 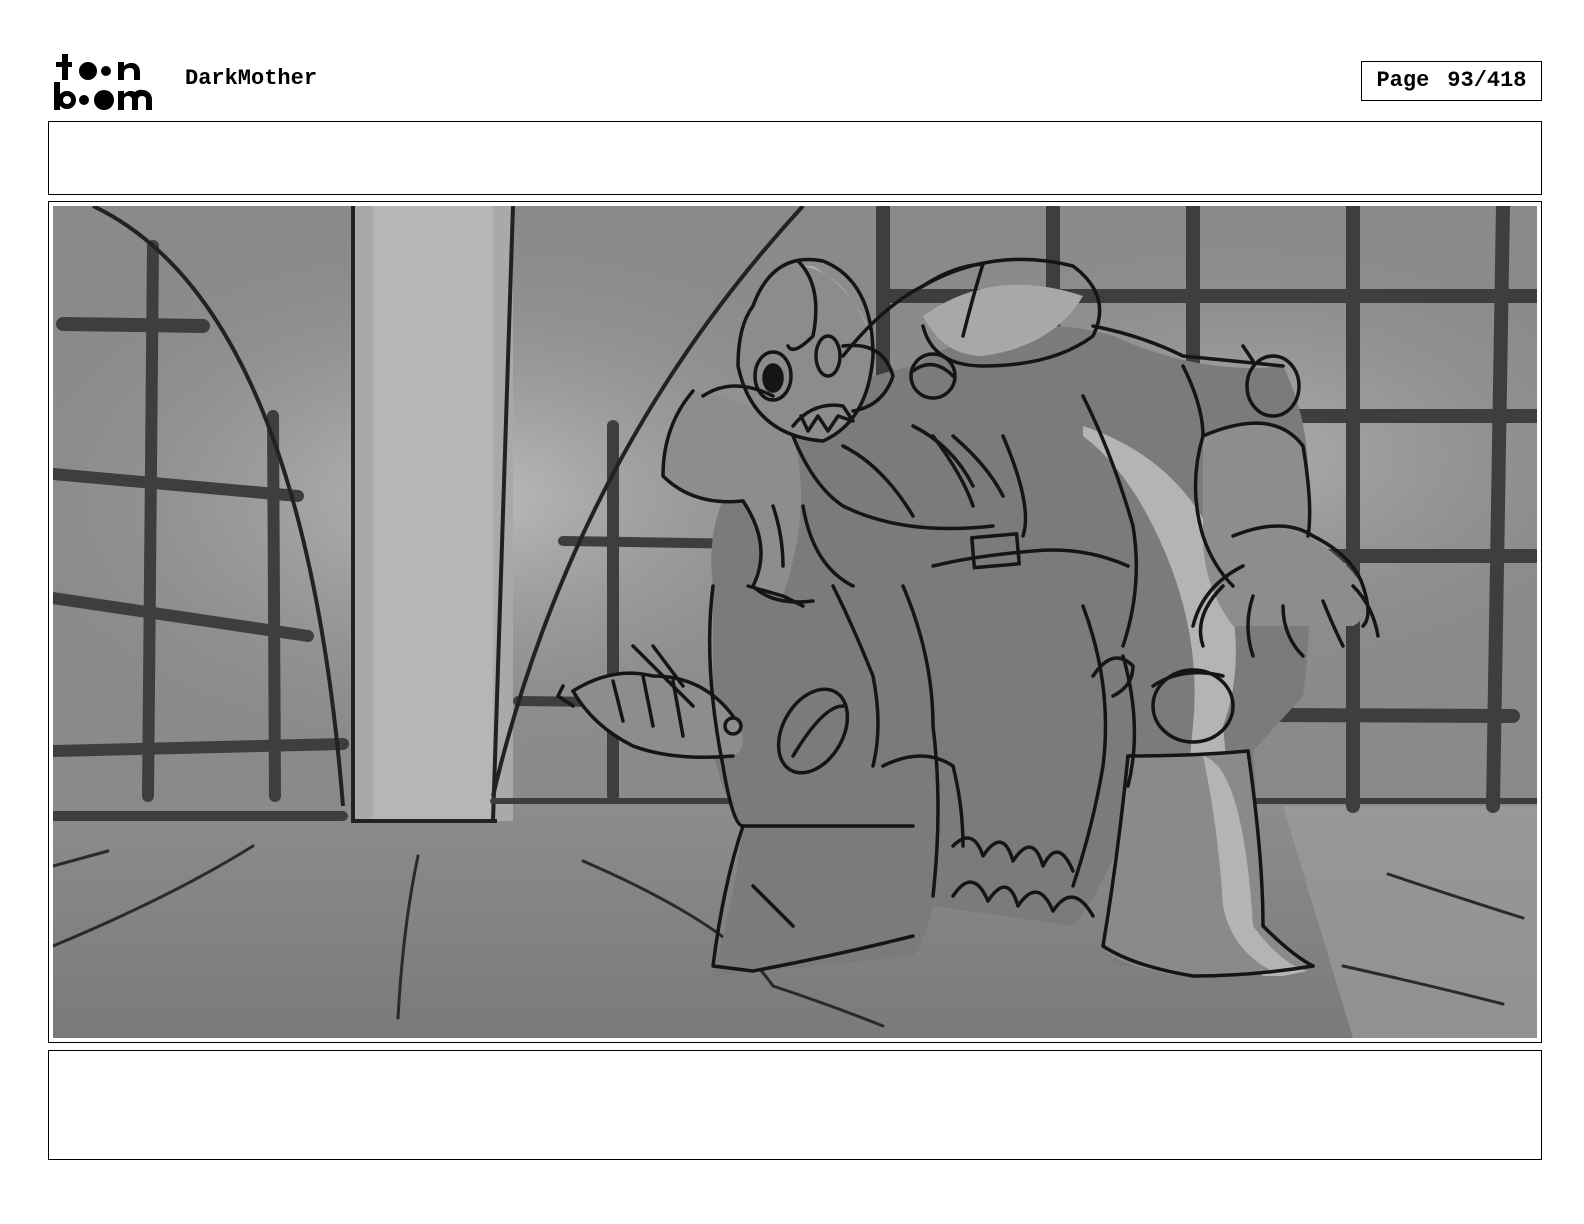 What do you see at coordinates (795, 1105) in the screenshot?
I see `caption-box-bottom` at bounding box center [795, 1105].